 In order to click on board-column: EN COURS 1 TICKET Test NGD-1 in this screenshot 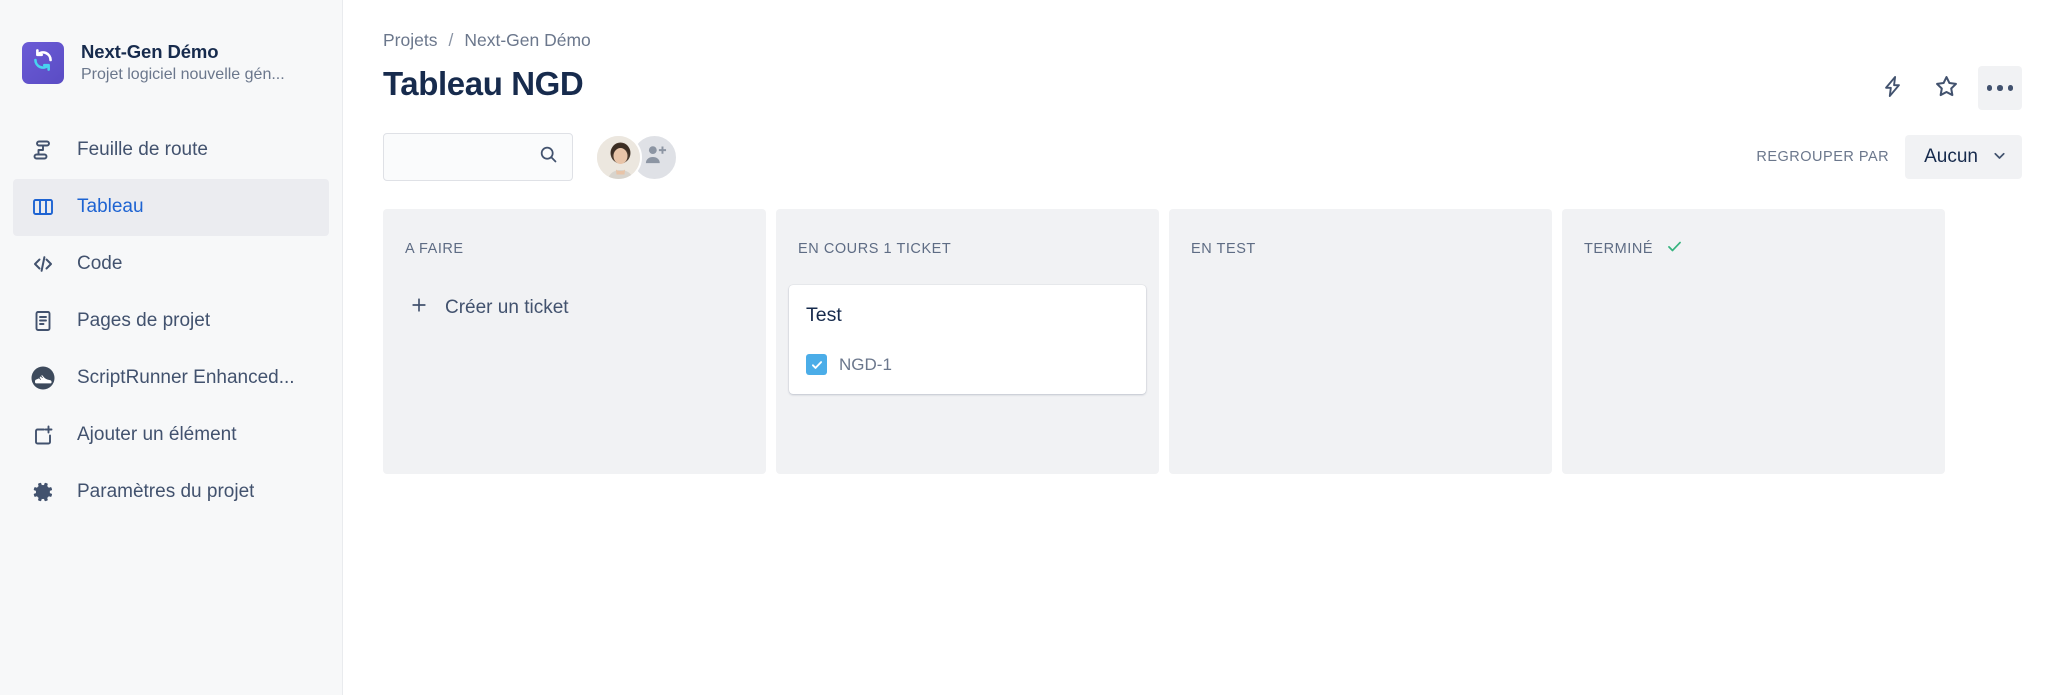, I will do `click(967, 341)`.